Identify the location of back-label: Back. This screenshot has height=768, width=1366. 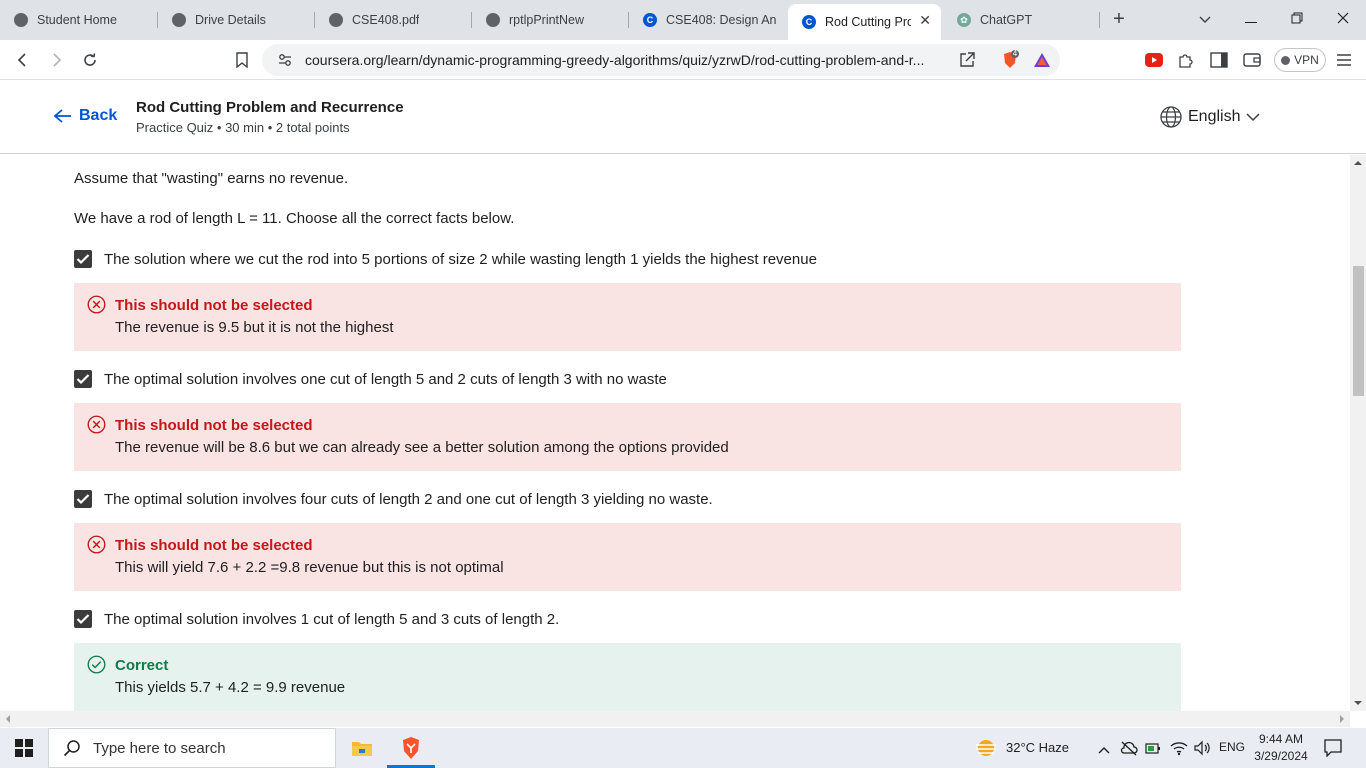
(98, 115).